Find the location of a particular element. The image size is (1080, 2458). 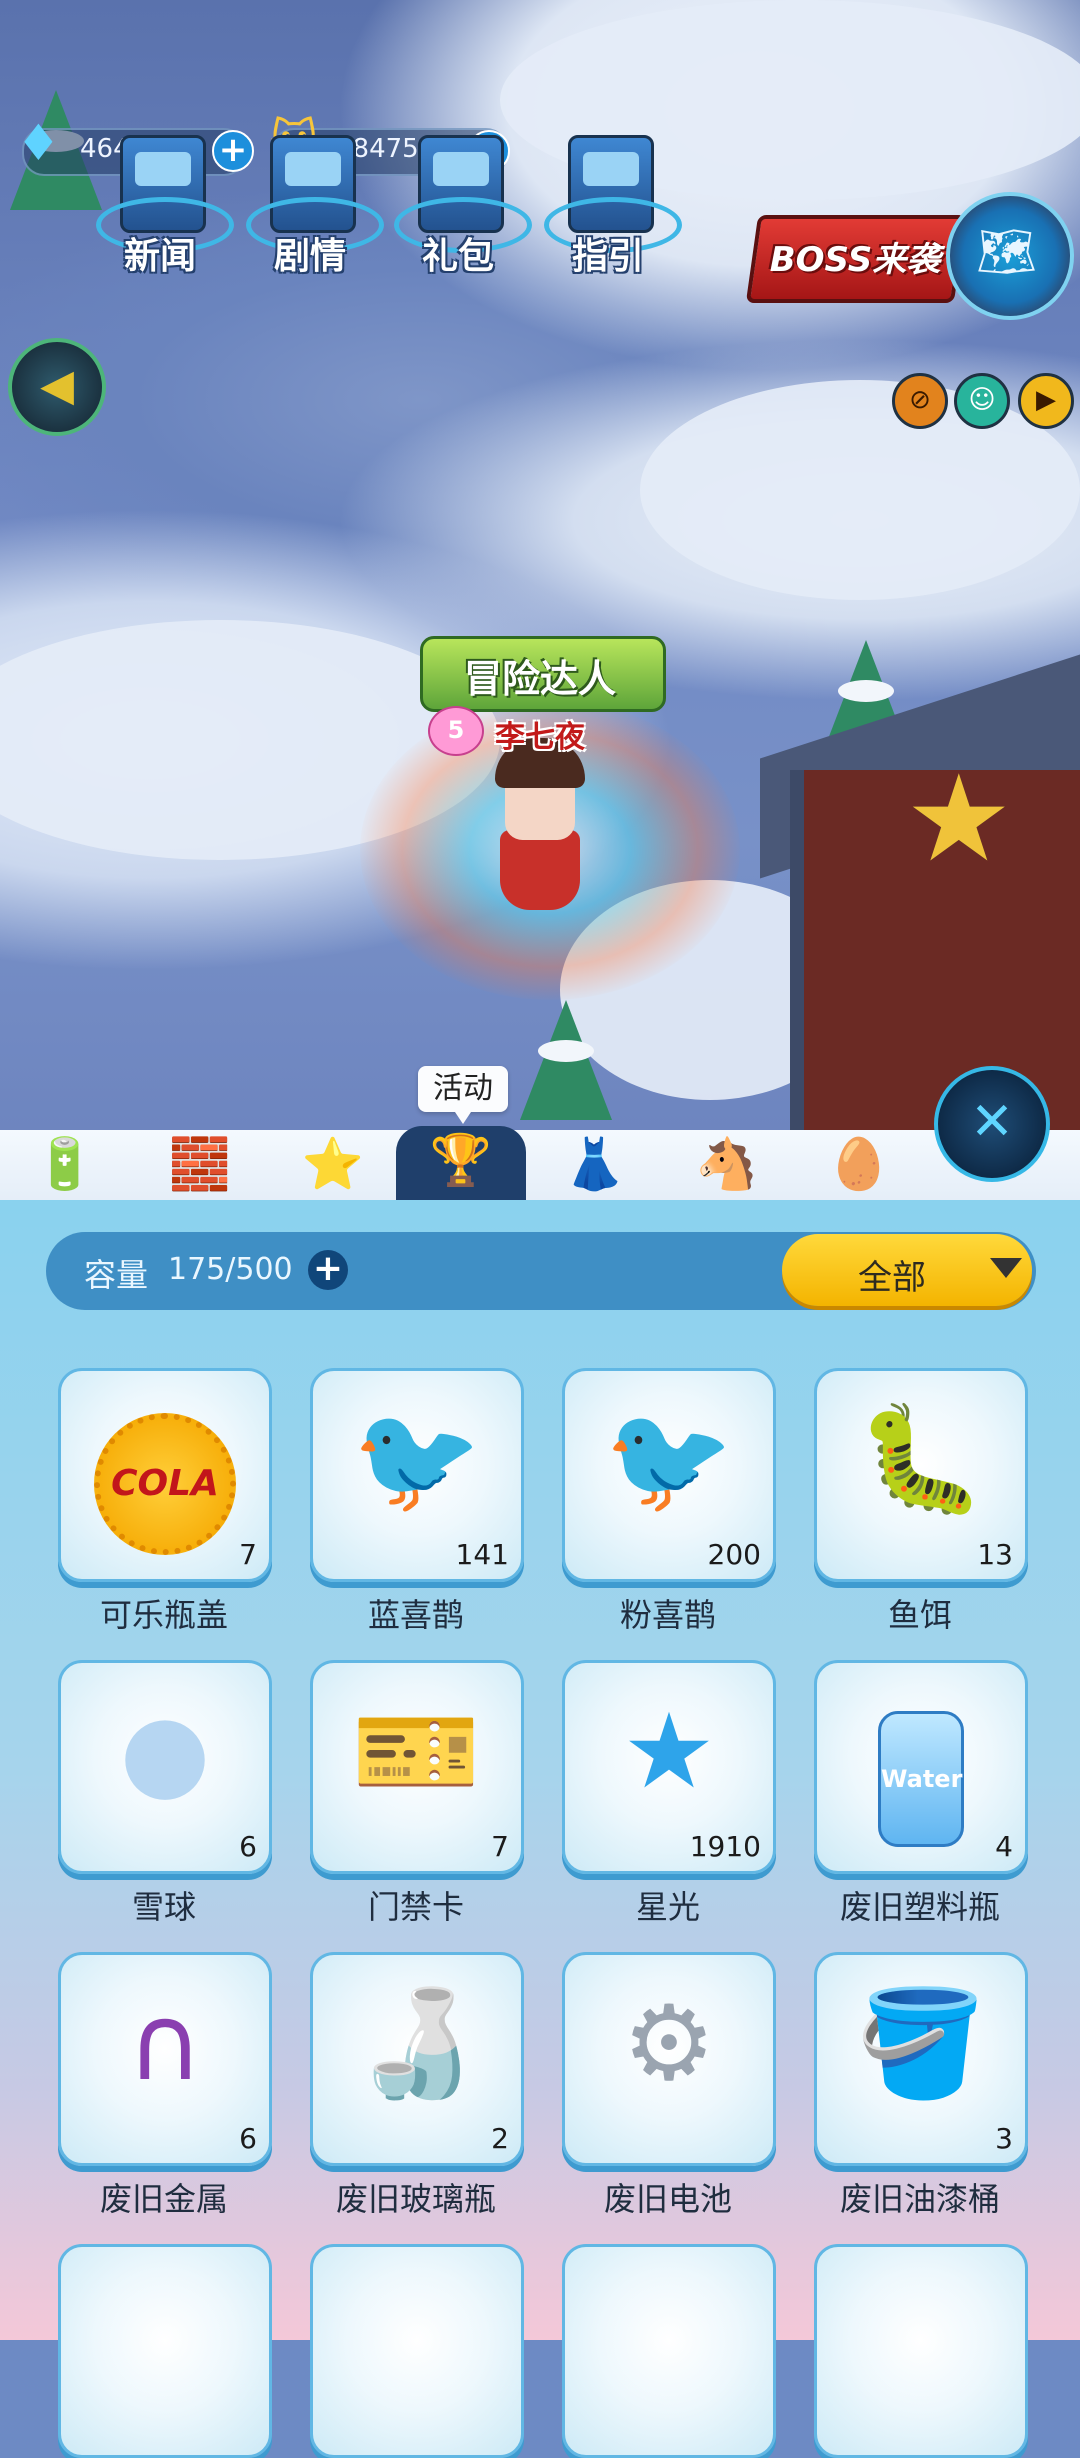

no-signal-icon: ⊘ is located at coordinates (920, 401).